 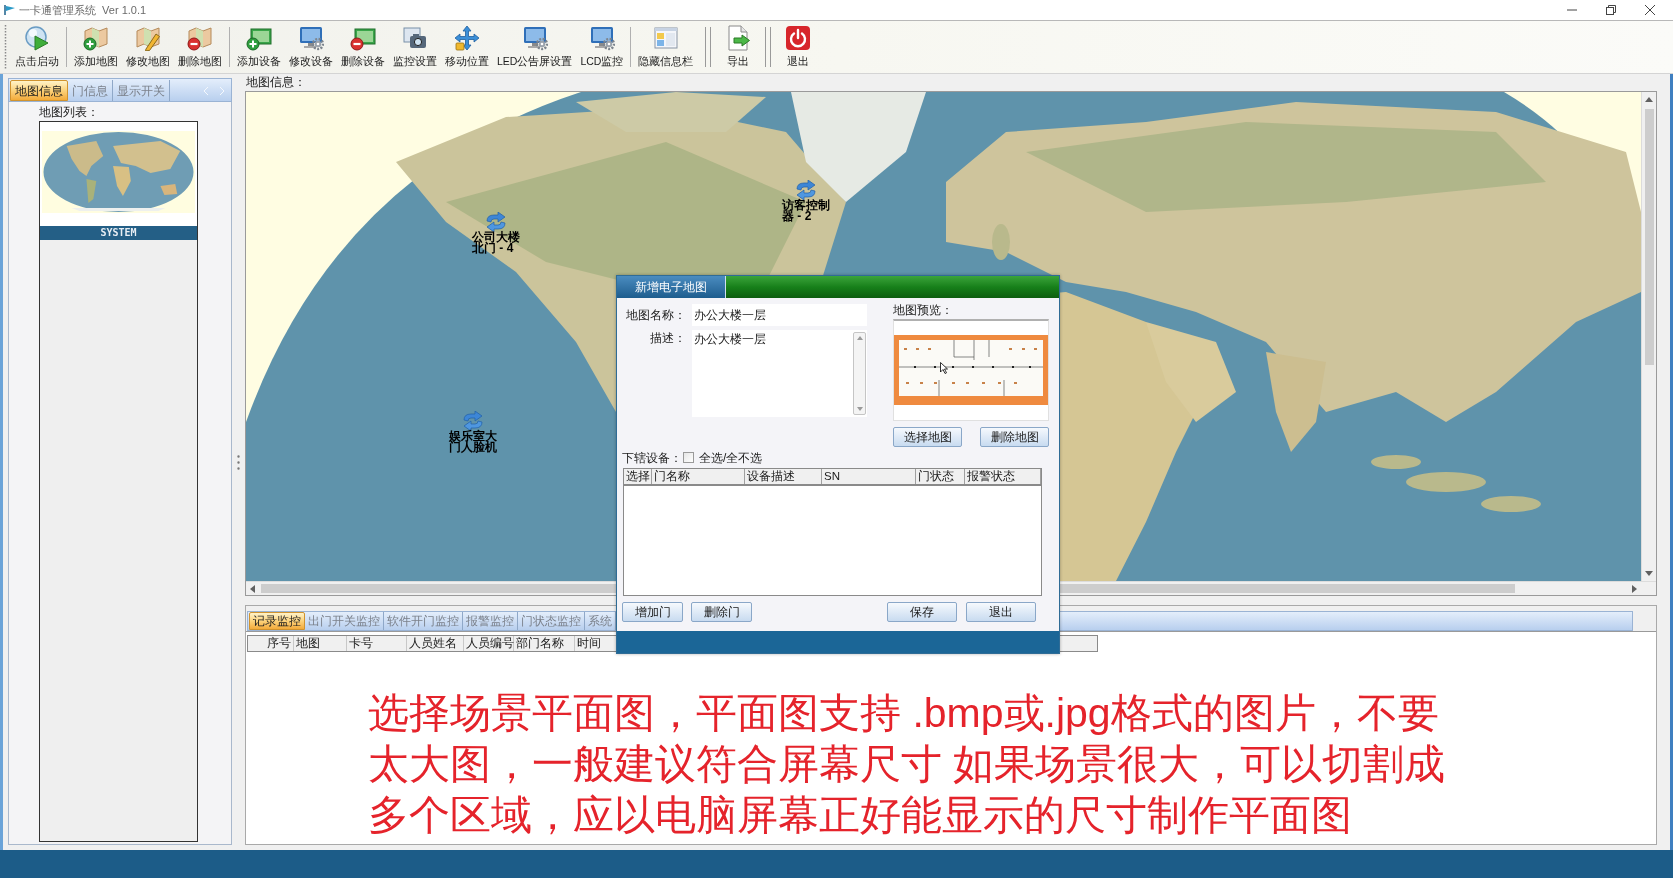 What do you see at coordinates (118, 233) in the screenshot?
I see `map-name: SYSTEM` at bounding box center [118, 233].